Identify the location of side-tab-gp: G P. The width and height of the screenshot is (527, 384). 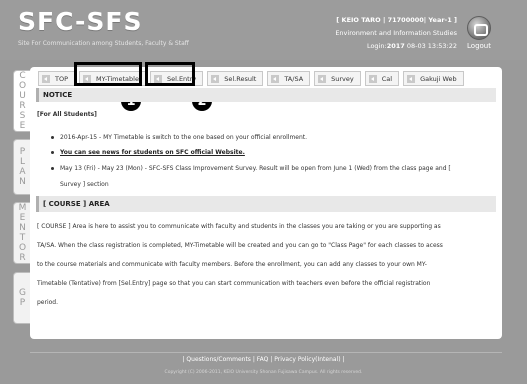
(22, 298).